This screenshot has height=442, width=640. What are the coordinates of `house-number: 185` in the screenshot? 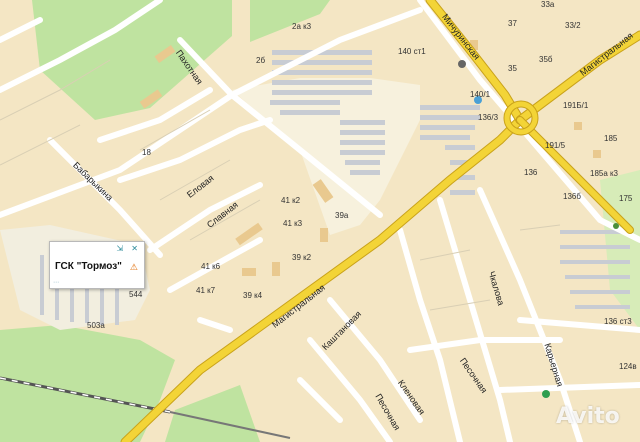 It's located at (611, 138).